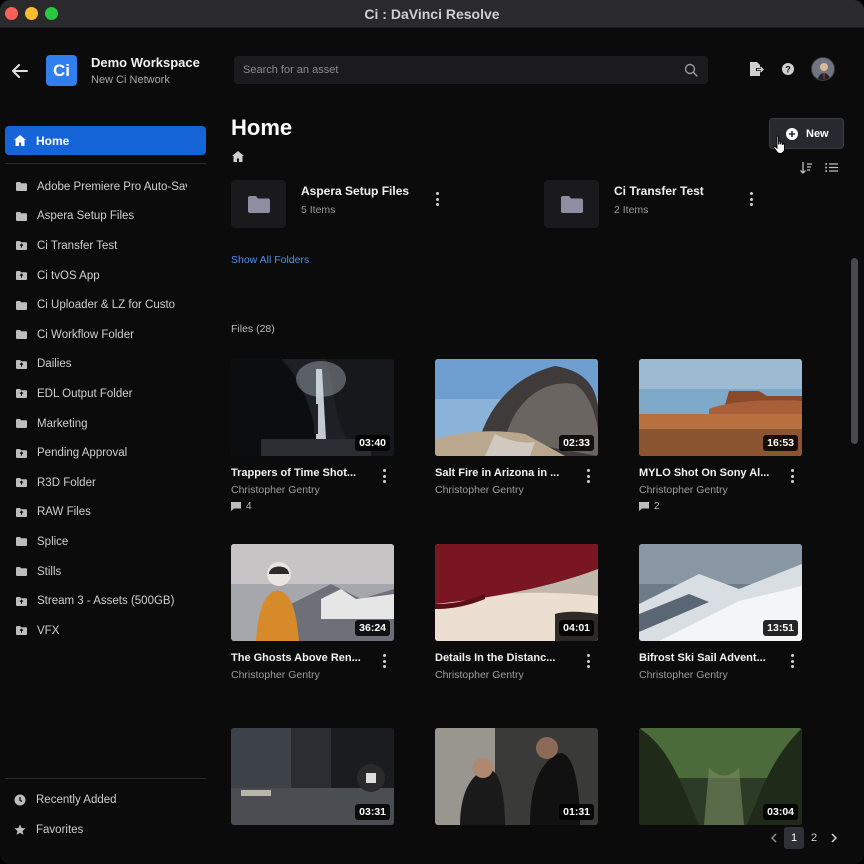 This screenshot has width=864, height=864. What do you see at coordinates (106, 483) in the screenshot?
I see `sidebar-folder-item: R3D Folder` at bounding box center [106, 483].